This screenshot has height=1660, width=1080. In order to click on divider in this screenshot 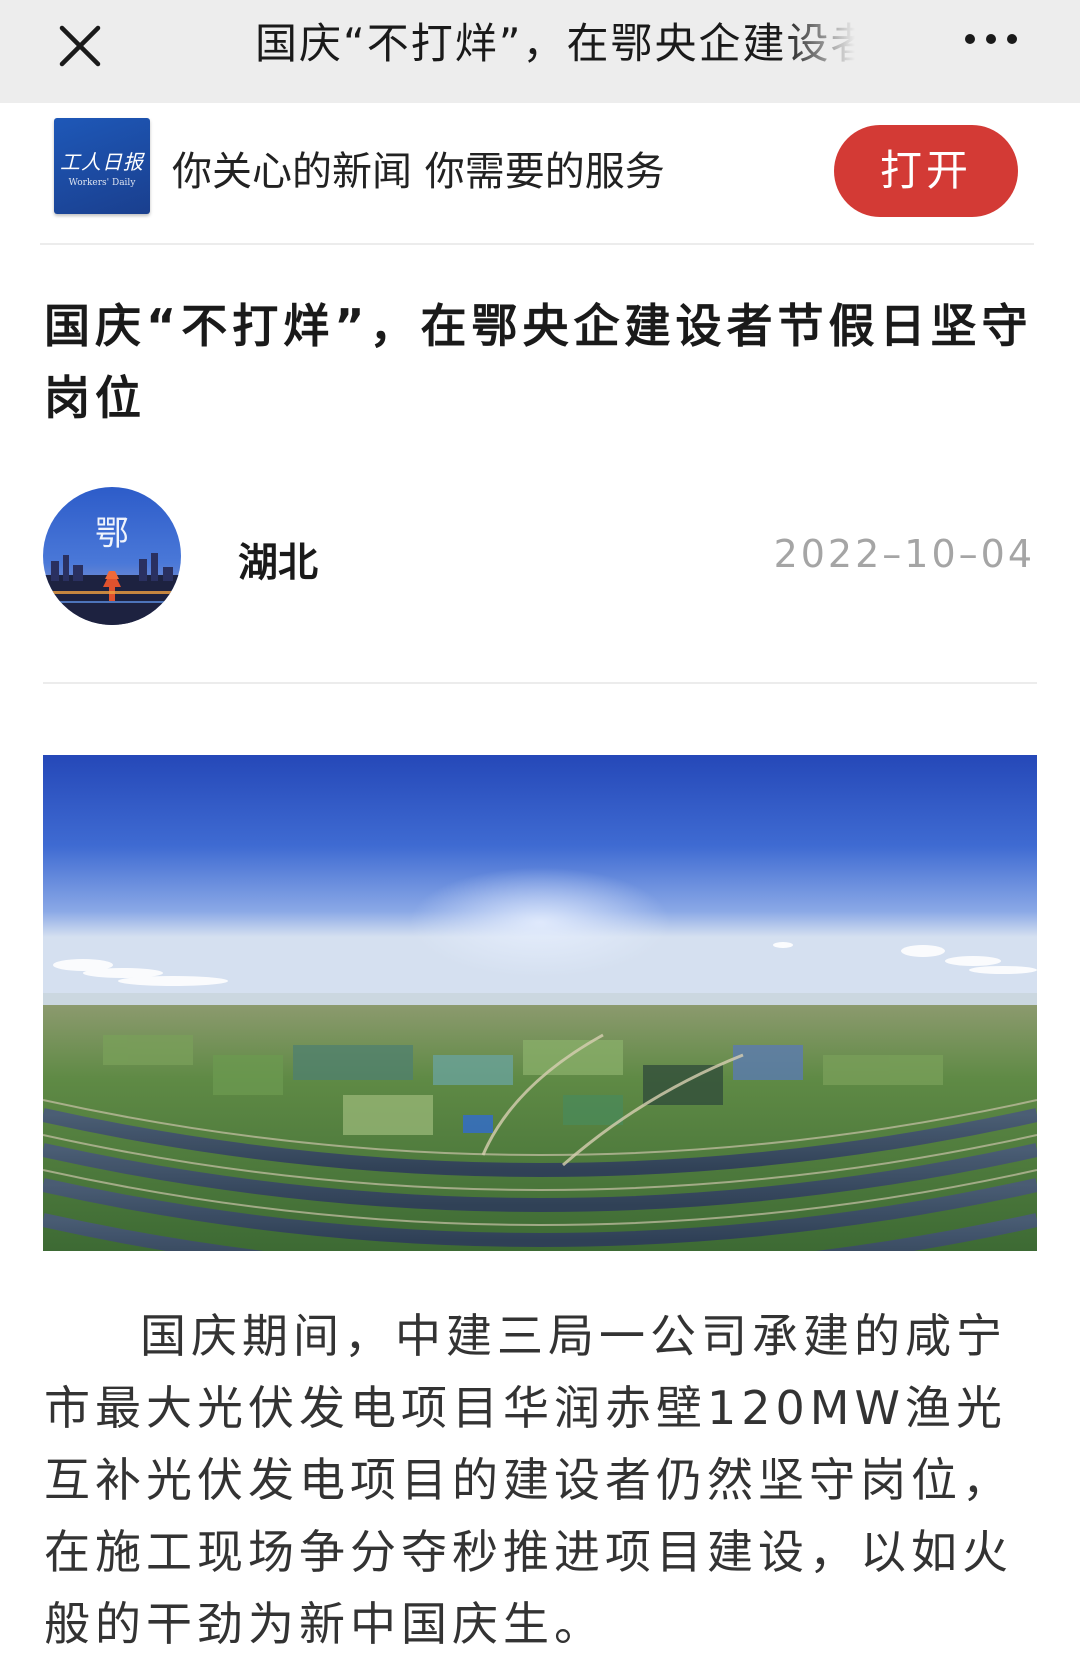, I will do `click(540, 683)`.